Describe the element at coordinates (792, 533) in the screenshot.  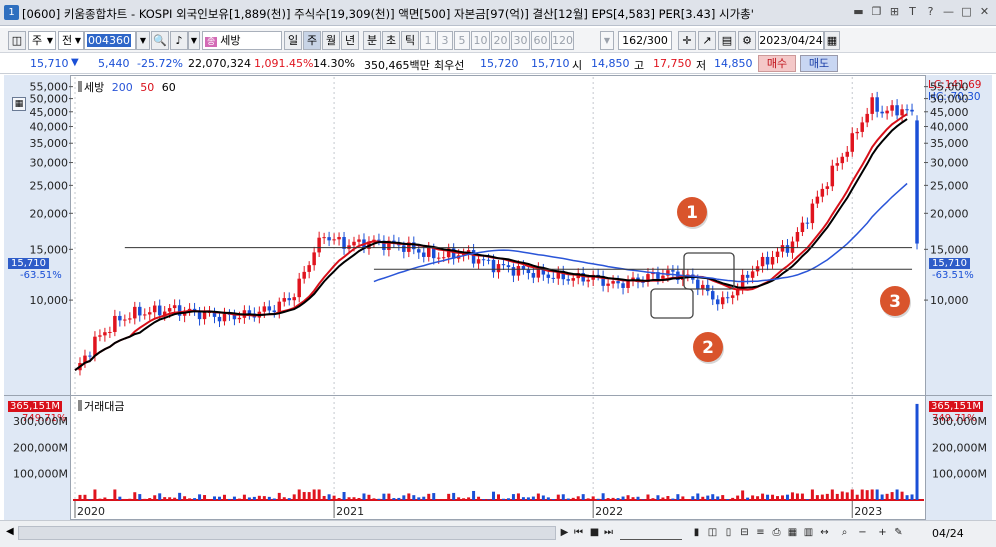
I see `grid-icon: ▦` at that location.